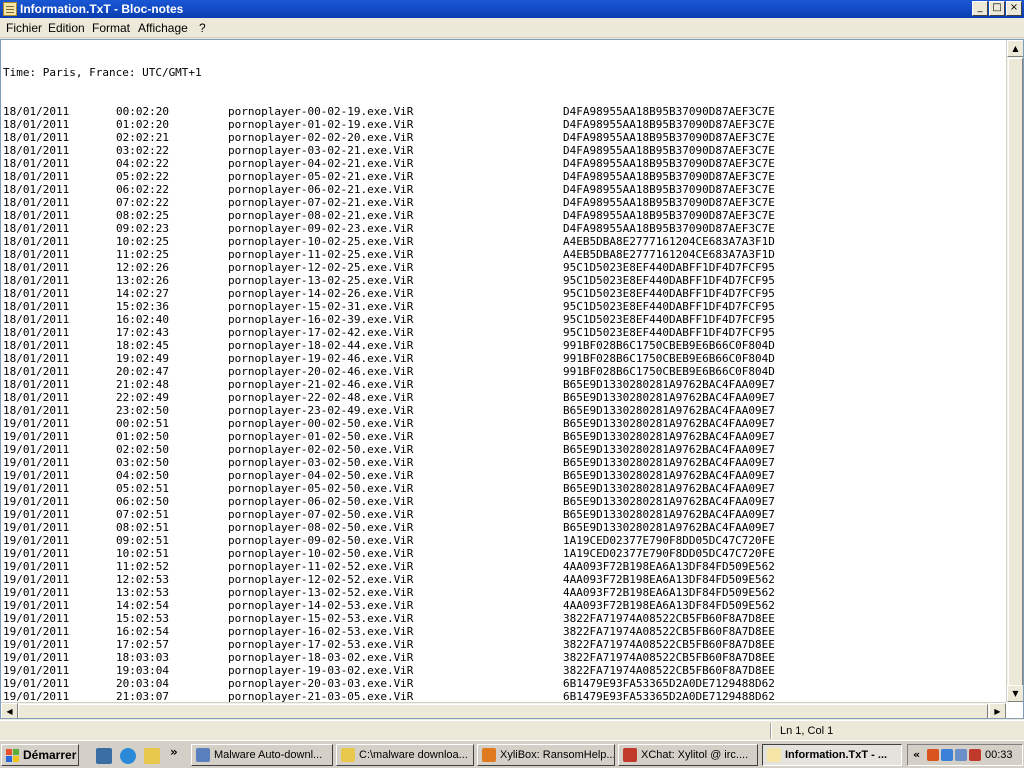 The height and width of the screenshot is (768, 1024). What do you see at coordinates (321, 644) in the screenshot?
I see `log-filename: pornoplayer-17-02-53.exe.ViR` at bounding box center [321, 644].